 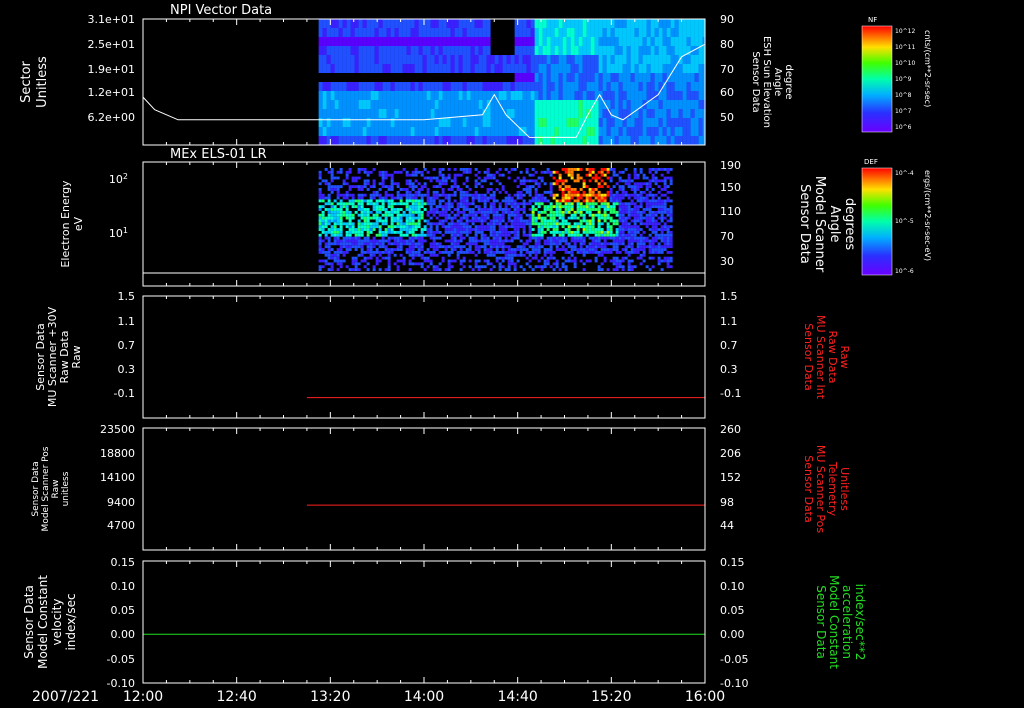 I want to click on els-ytick: 102, so click(x=118, y=179).